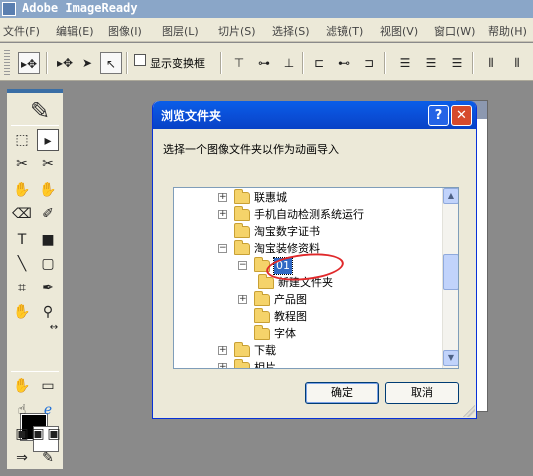  I want to click on toolbox-divider, so click(35, 125).